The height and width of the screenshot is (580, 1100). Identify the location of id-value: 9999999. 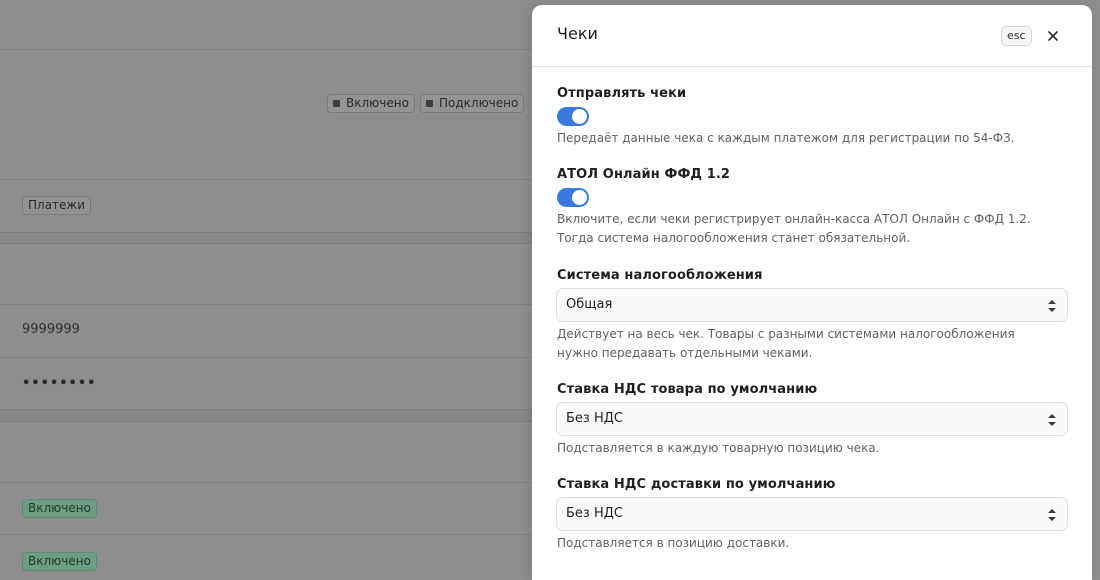
(51, 329).